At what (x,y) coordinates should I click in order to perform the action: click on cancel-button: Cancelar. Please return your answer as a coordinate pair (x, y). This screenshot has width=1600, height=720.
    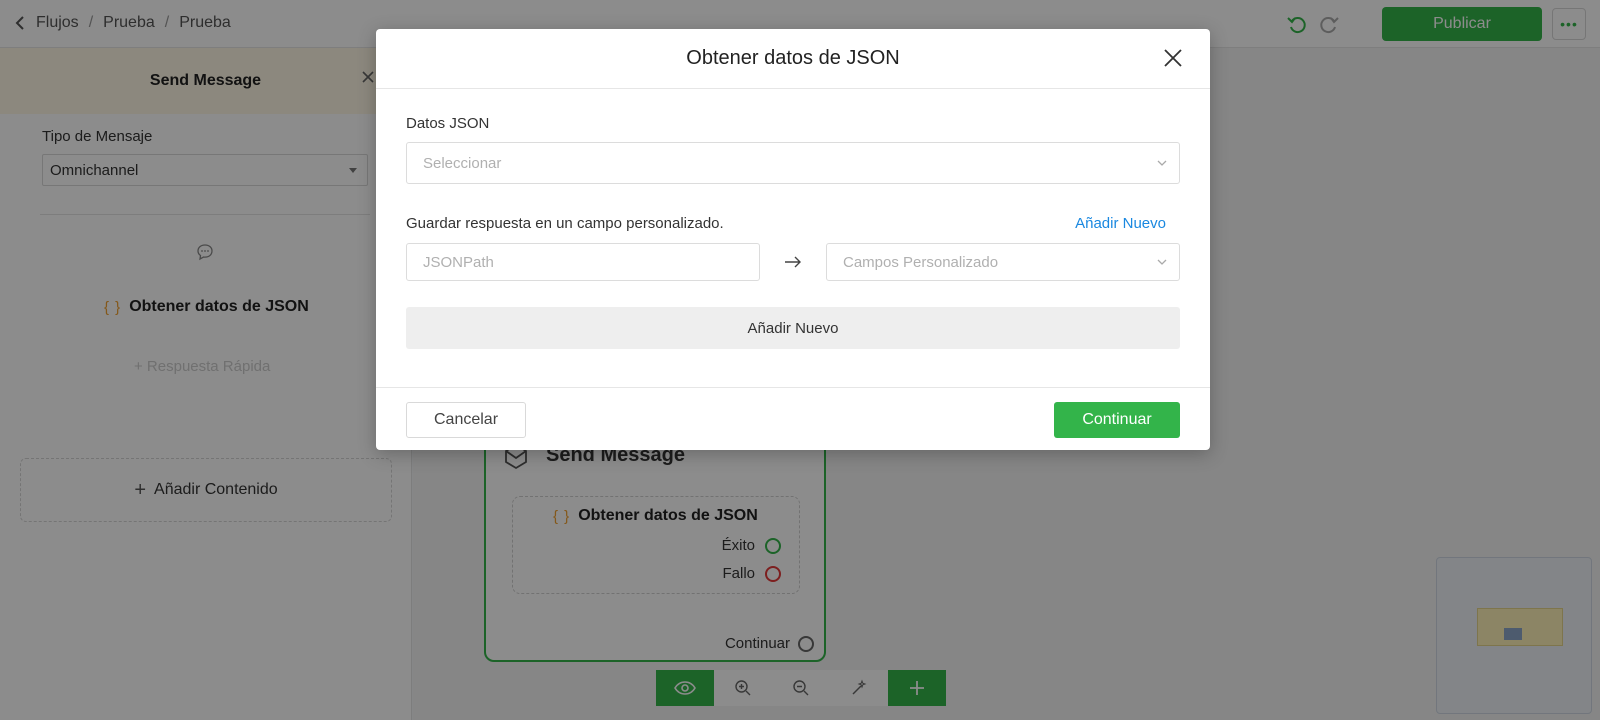
    Looking at the image, I should click on (466, 420).